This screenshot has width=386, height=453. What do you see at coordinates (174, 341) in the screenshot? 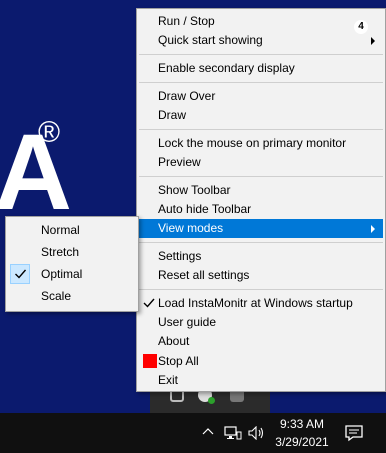
I see `menu-item-label: About` at bounding box center [174, 341].